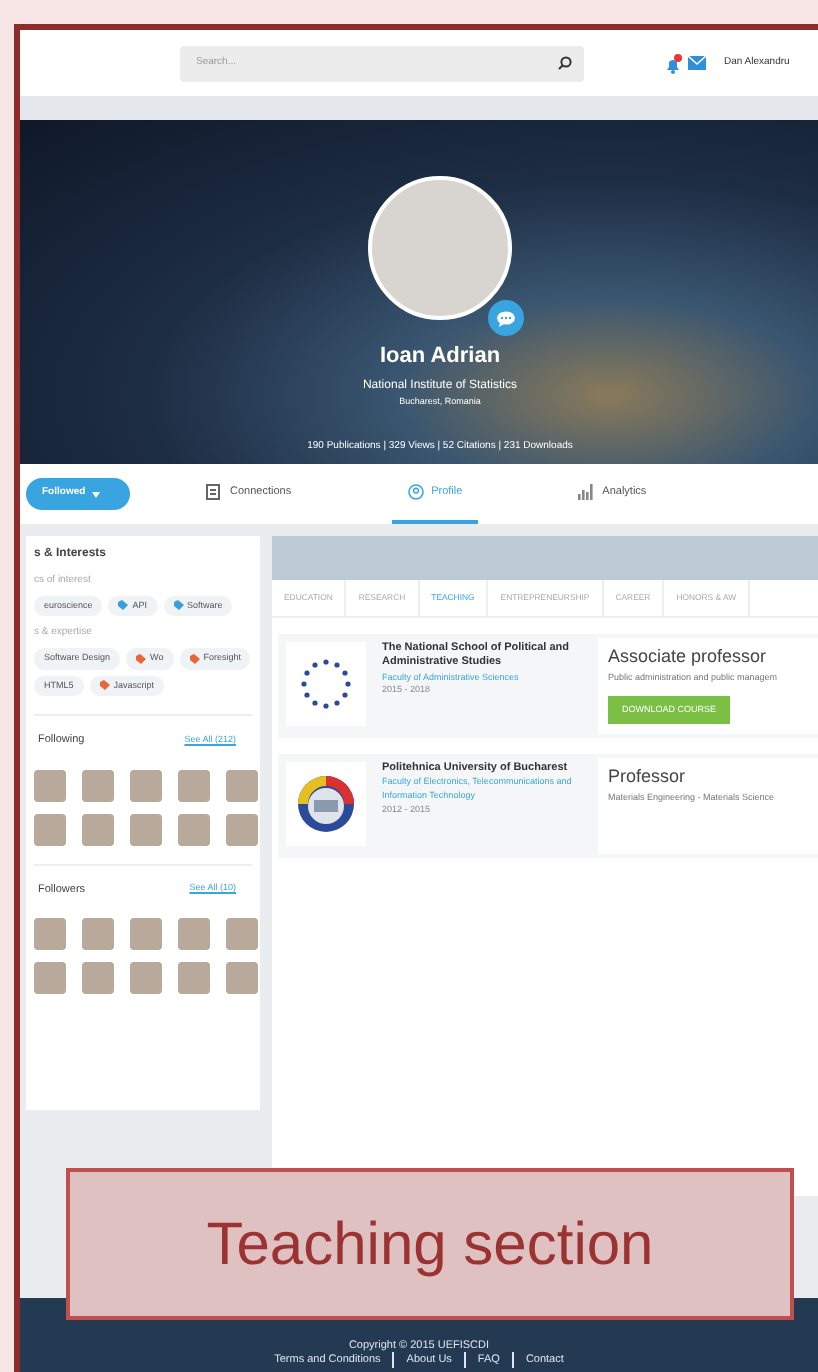  Describe the element at coordinates (95, 494) in the screenshot. I see `caret-icon` at that location.